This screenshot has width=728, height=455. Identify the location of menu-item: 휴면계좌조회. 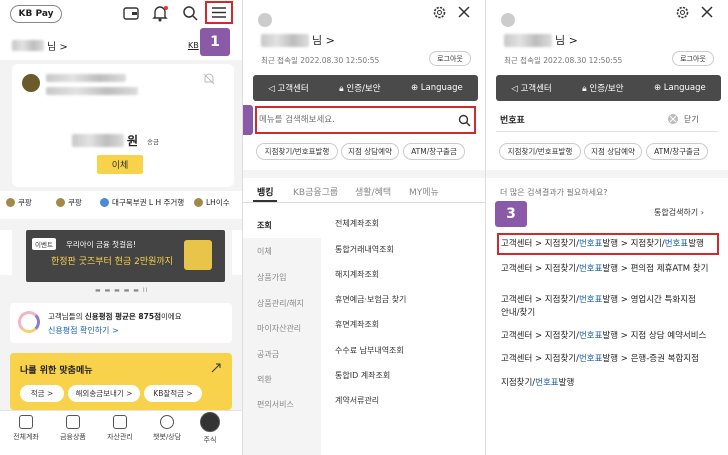
(357, 324).